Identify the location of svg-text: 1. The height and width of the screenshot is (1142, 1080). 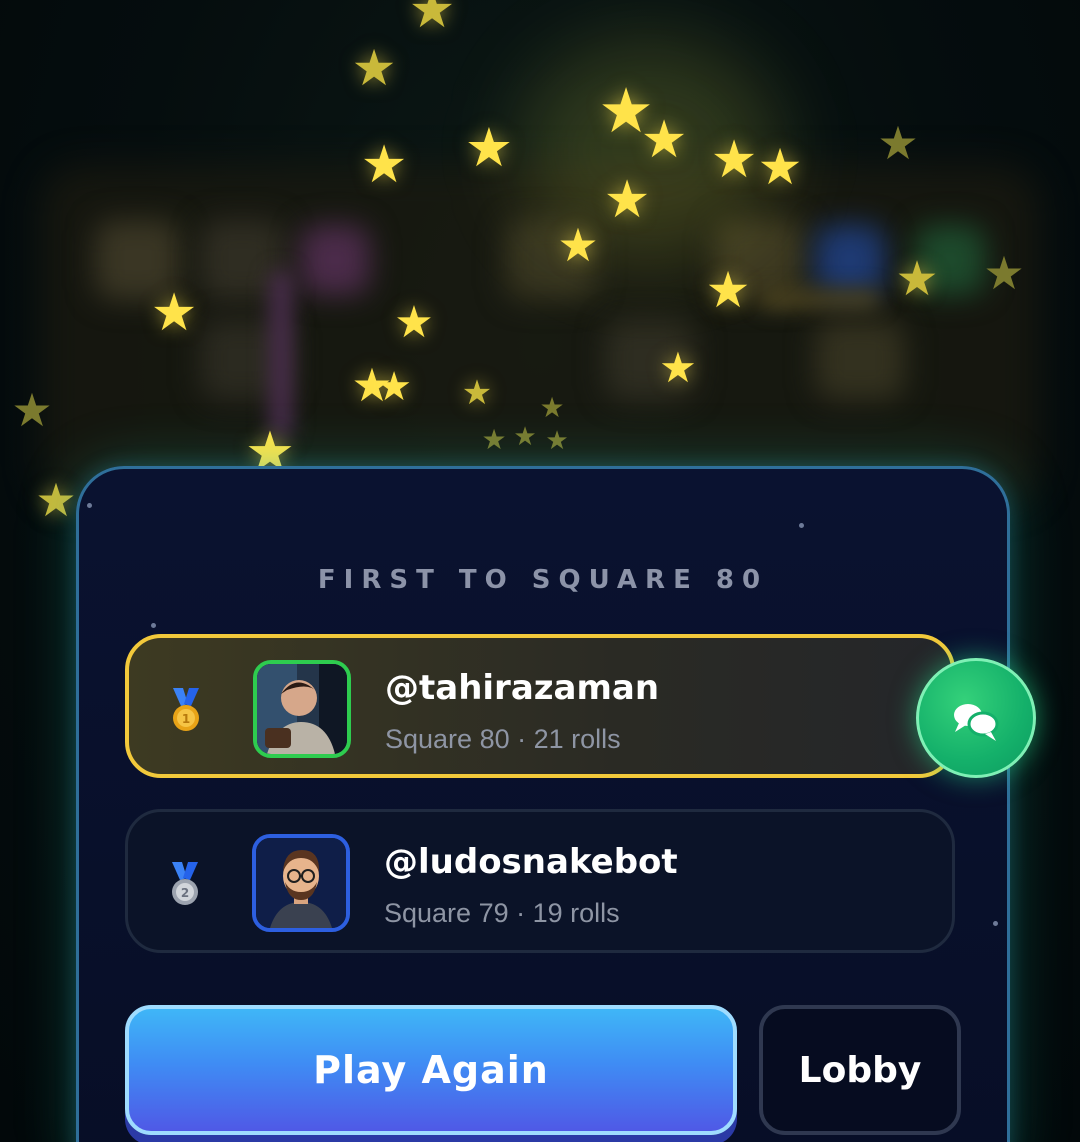
(186, 719).